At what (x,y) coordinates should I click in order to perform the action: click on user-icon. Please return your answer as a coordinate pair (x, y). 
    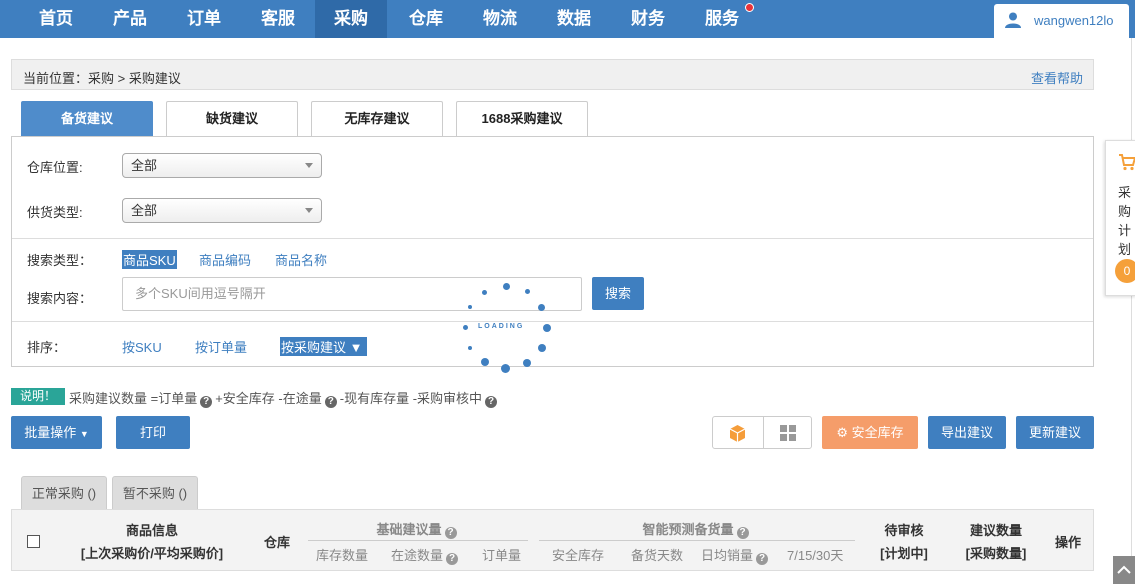
    Looking at the image, I should click on (1013, 20).